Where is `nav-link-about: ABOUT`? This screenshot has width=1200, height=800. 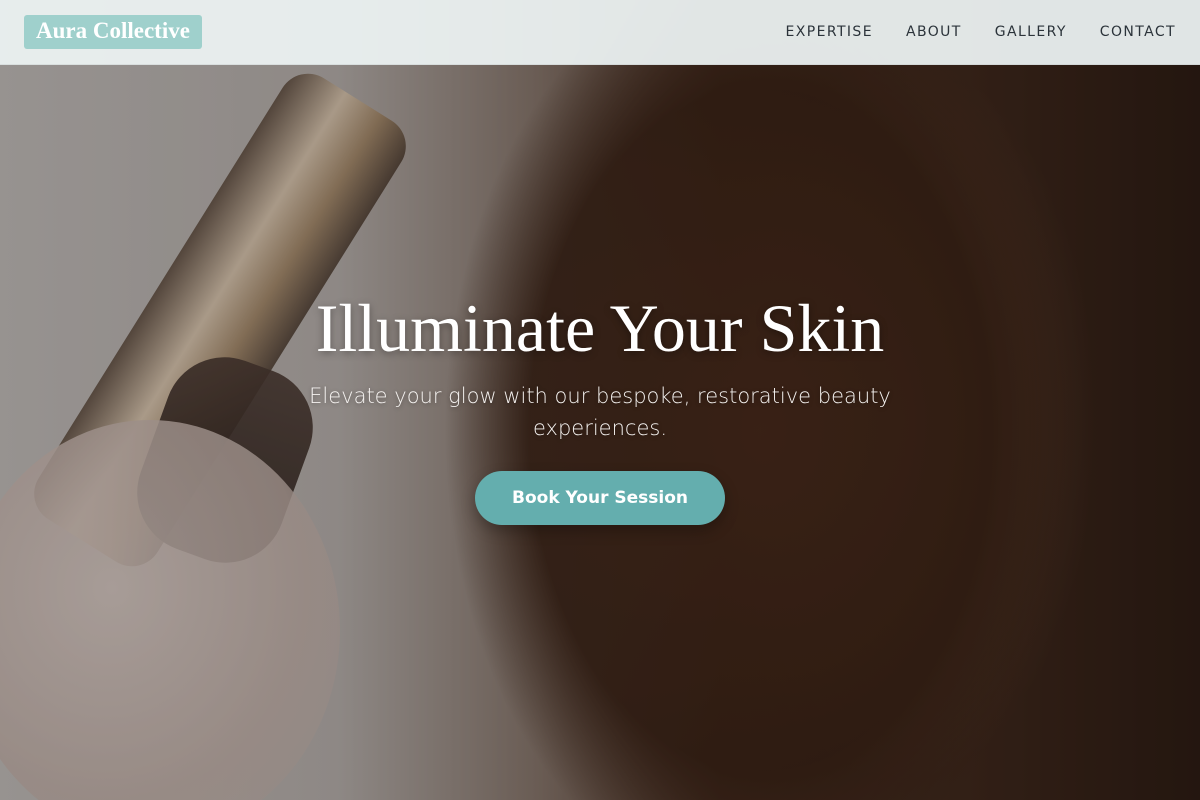
nav-link-about: ABOUT is located at coordinates (934, 32).